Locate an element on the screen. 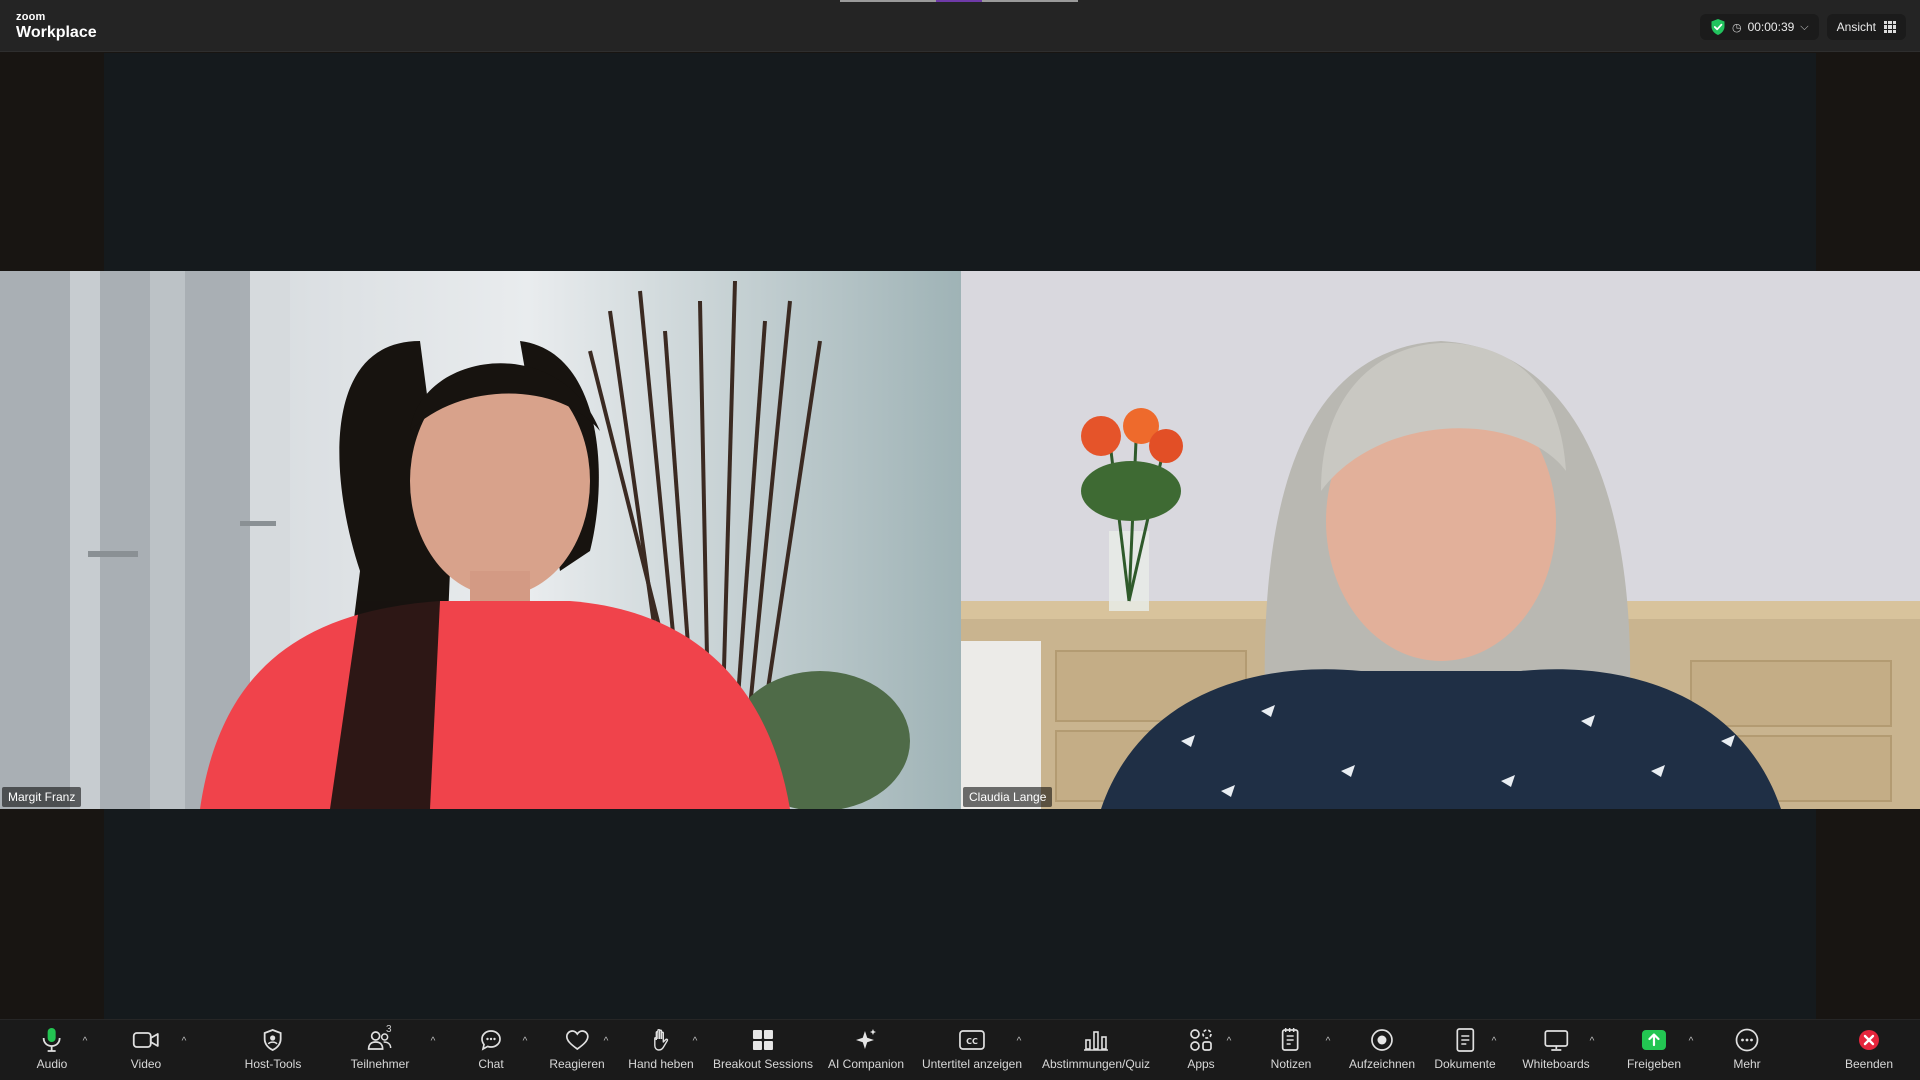 This screenshot has height=1080, width=1920. captions-button: CC Untertitel anzeigen is located at coordinates (972, 1048).